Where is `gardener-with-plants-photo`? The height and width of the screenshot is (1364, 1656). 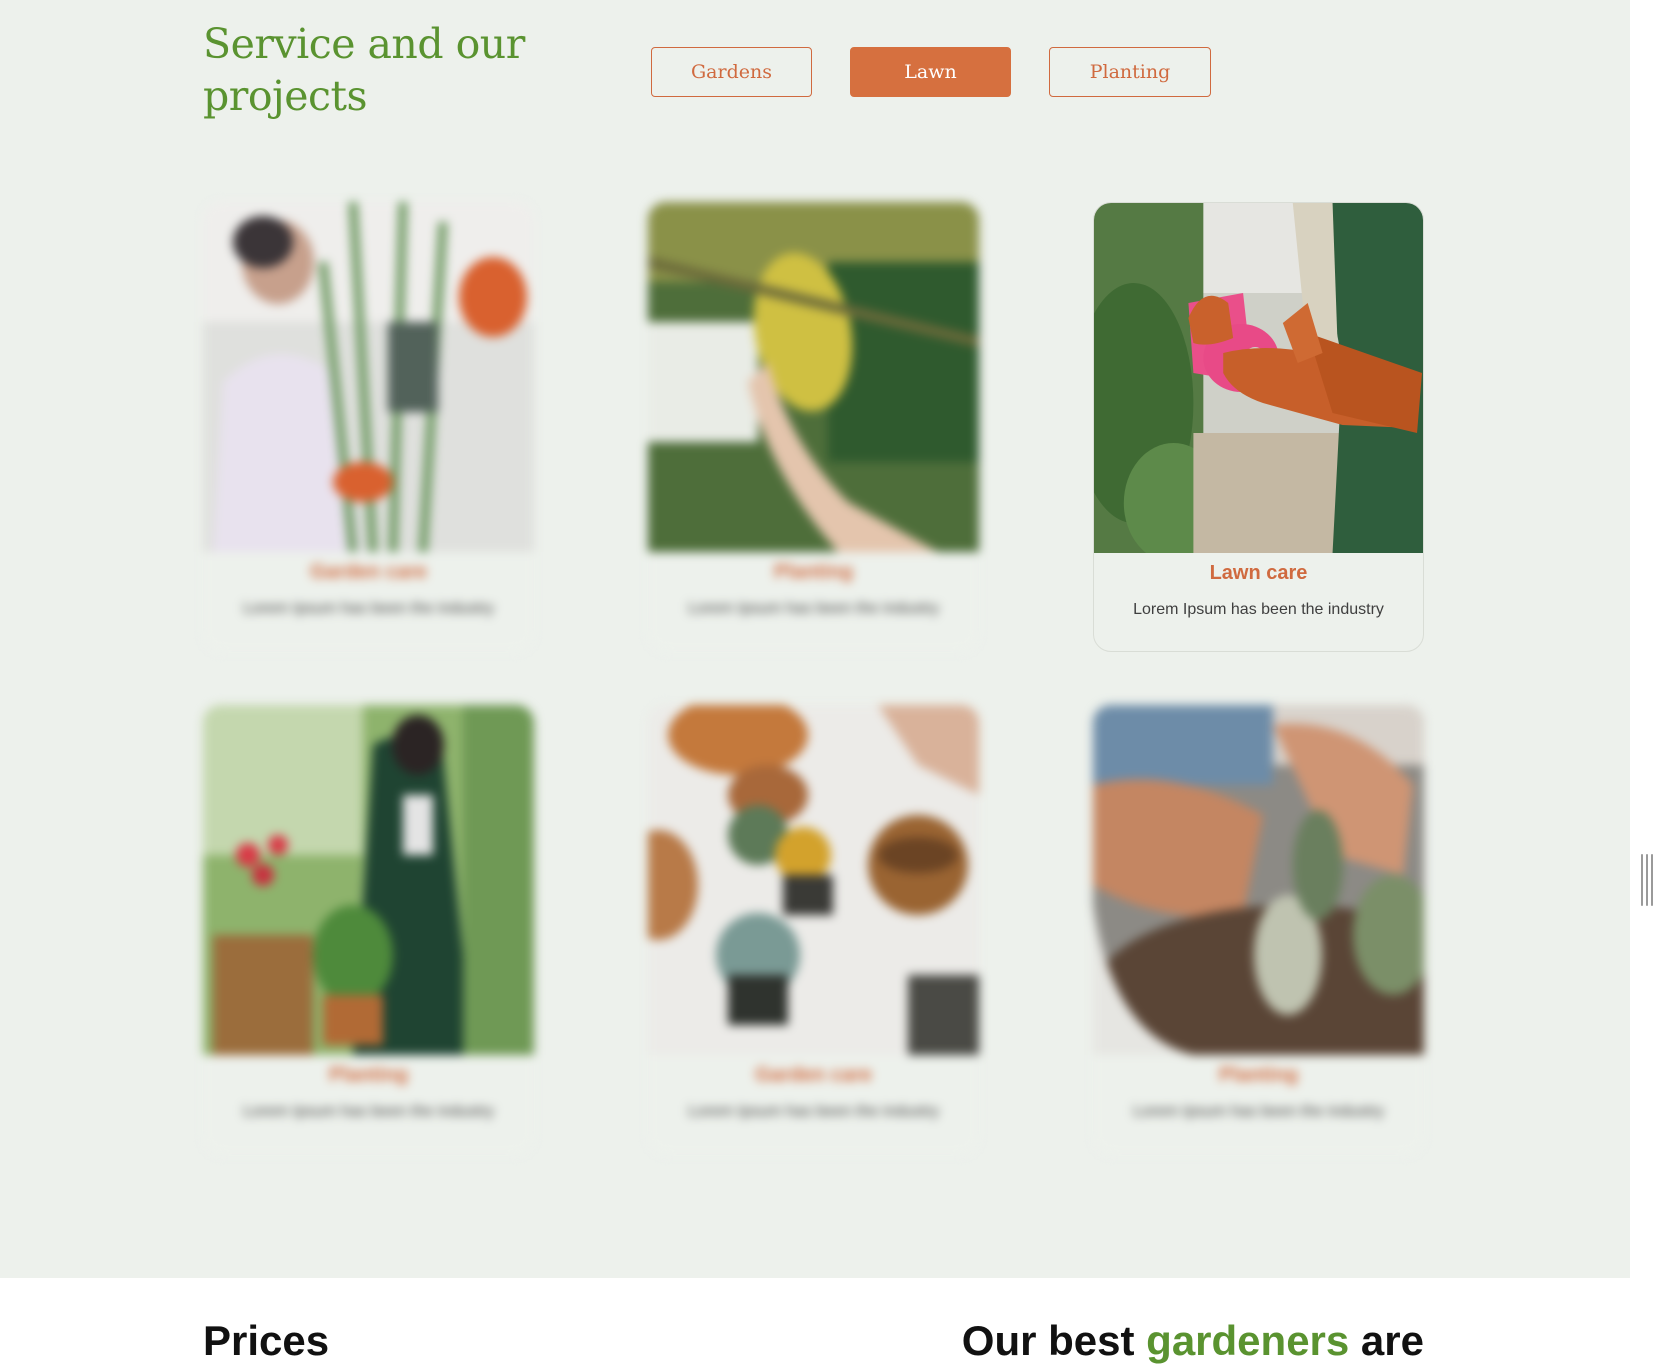
gardener-with-plants-photo is located at coordinates (368, 377).